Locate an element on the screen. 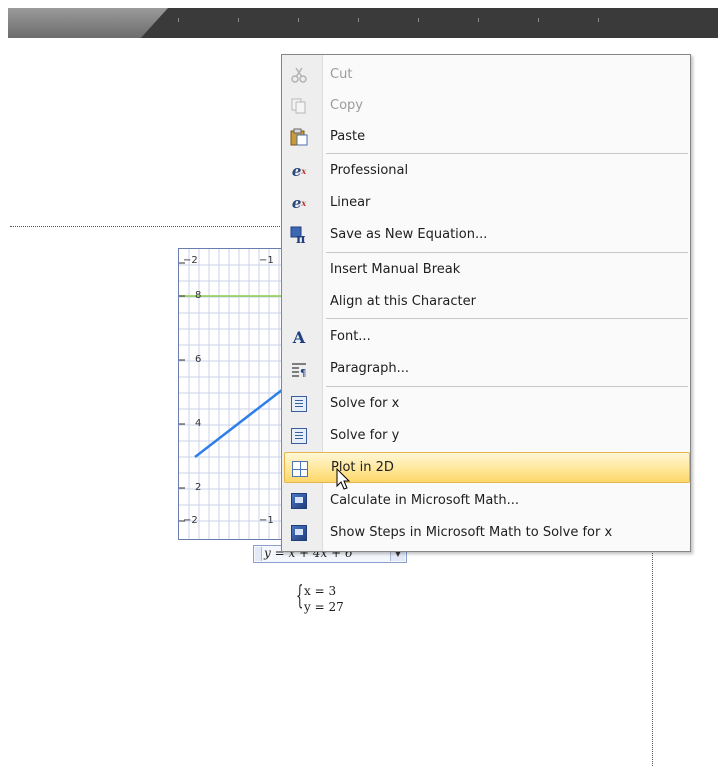 This screenshot has width=718, height=766. menu-item-label: Align at this Character is located at coordinates (403, 301).